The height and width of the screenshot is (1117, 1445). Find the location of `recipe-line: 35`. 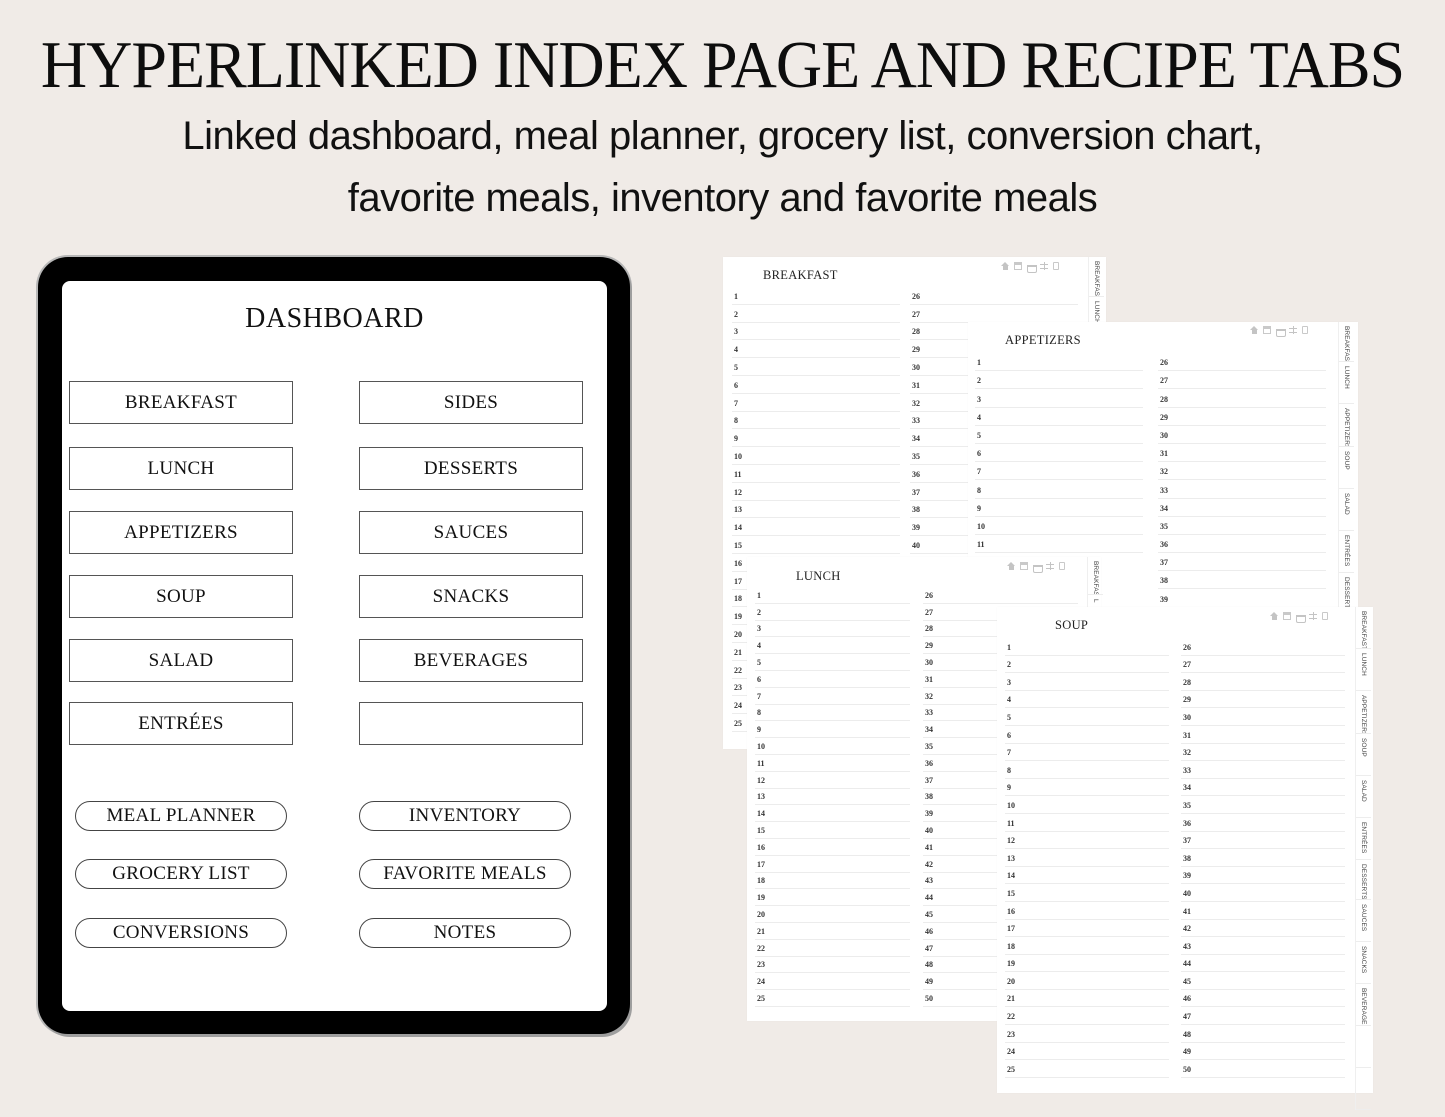

recipe-line: 35 is located at coordinates (1242, 526).